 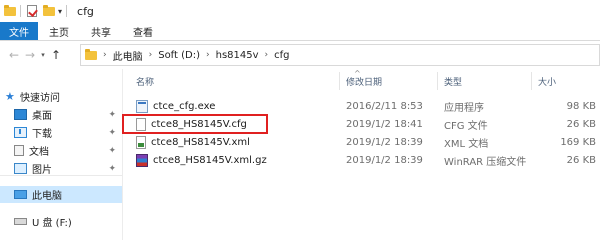 I want to click on customize-quick-access-icon: ▾, so click(x=60, y=11).